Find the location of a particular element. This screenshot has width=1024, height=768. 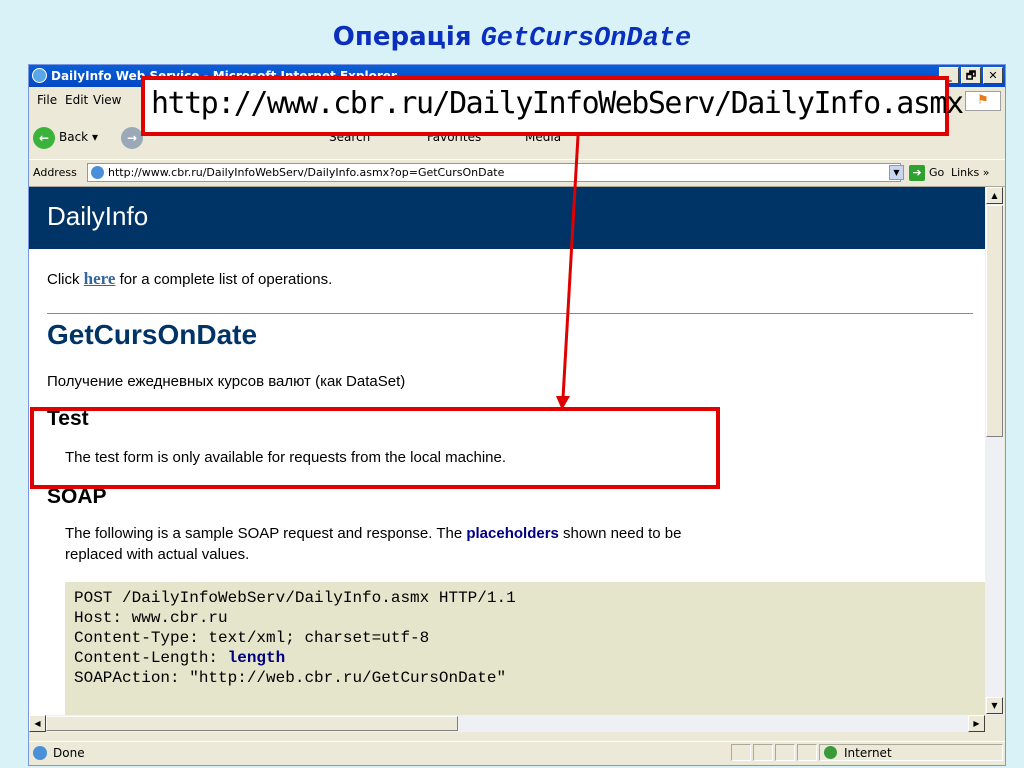

test-section-highlight is located at coordinates (375, 448).